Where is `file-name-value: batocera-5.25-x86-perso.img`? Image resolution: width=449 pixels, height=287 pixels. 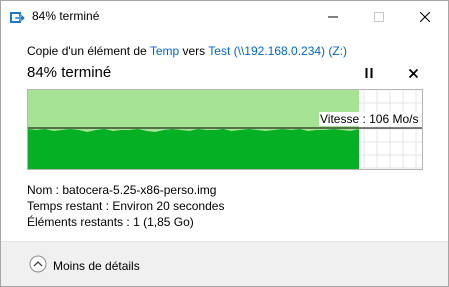
file-name-value: batocera-5.25-x86-perso.img is located at coordinates (139, 190).